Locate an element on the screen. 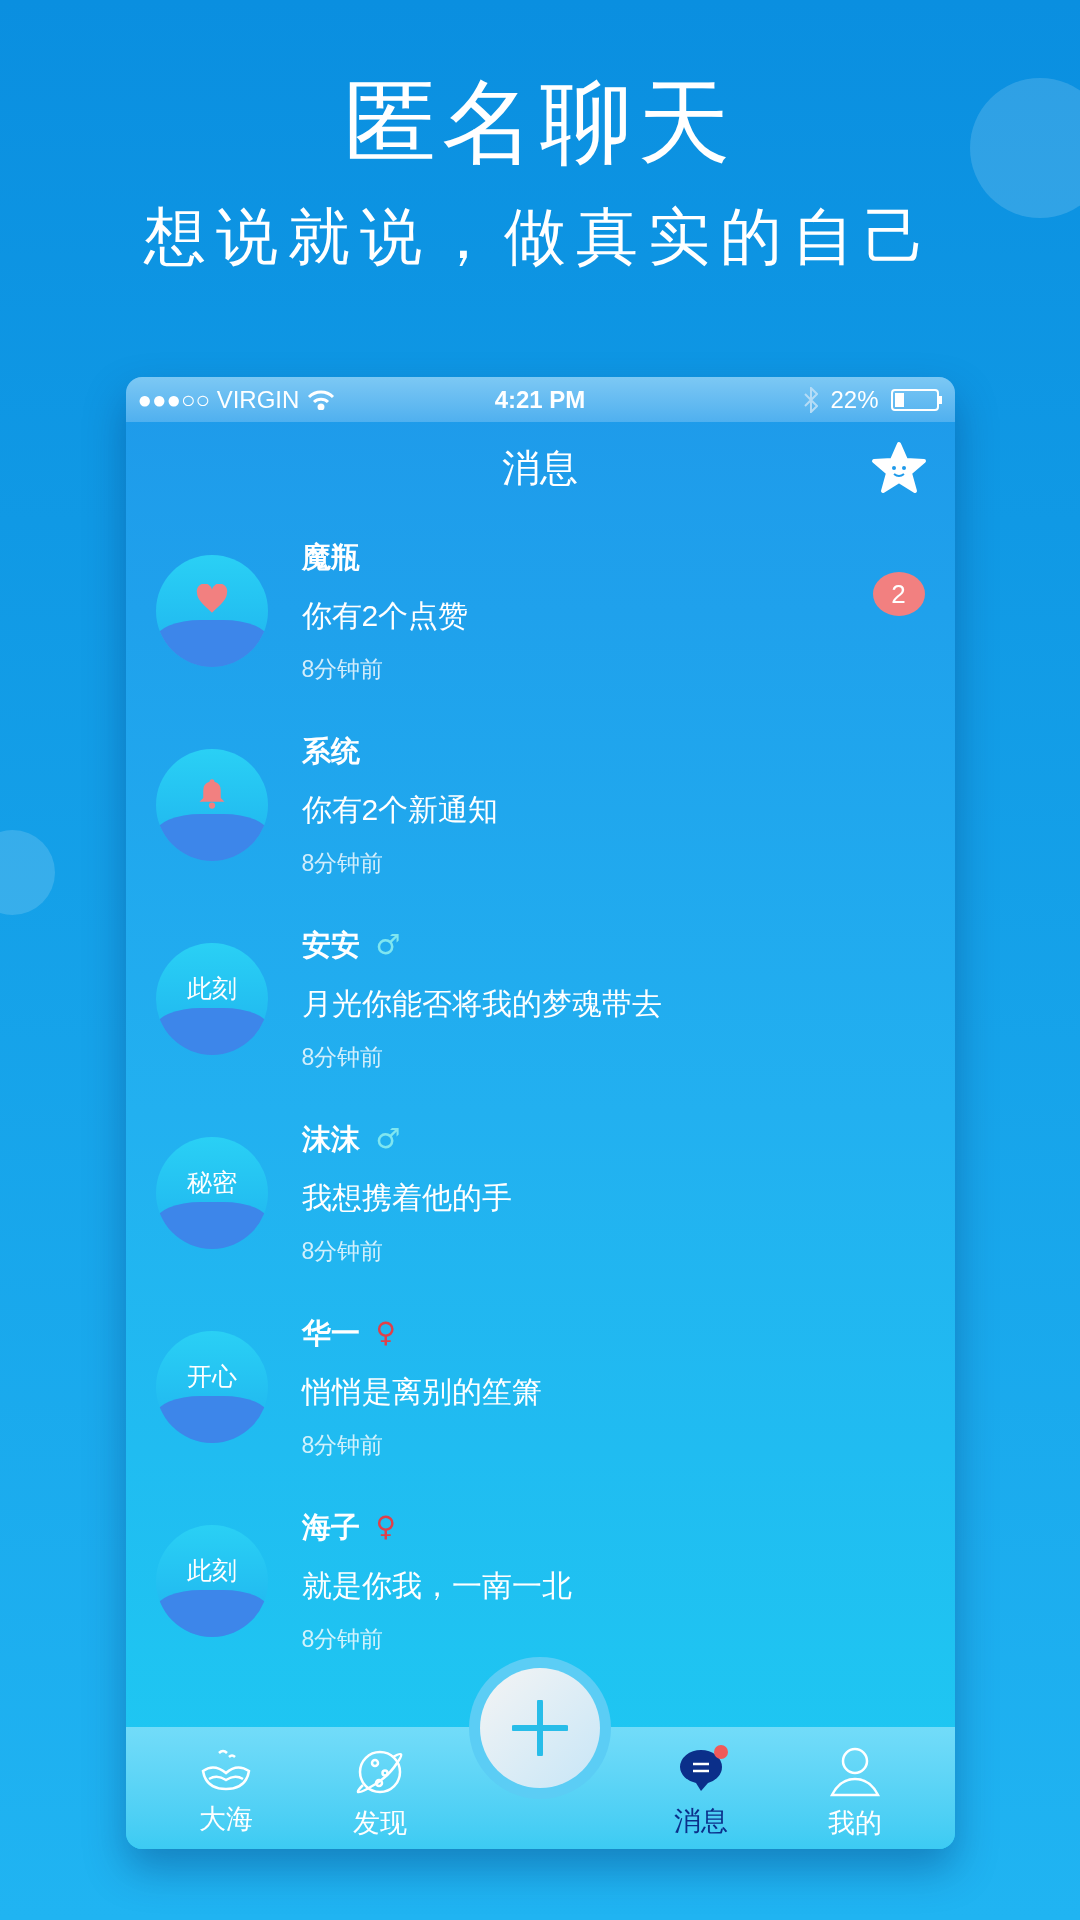 This screenshot has width=1080, height=1920. message-preview: 我想携着他的手 is located at coordinates (407, 1198).